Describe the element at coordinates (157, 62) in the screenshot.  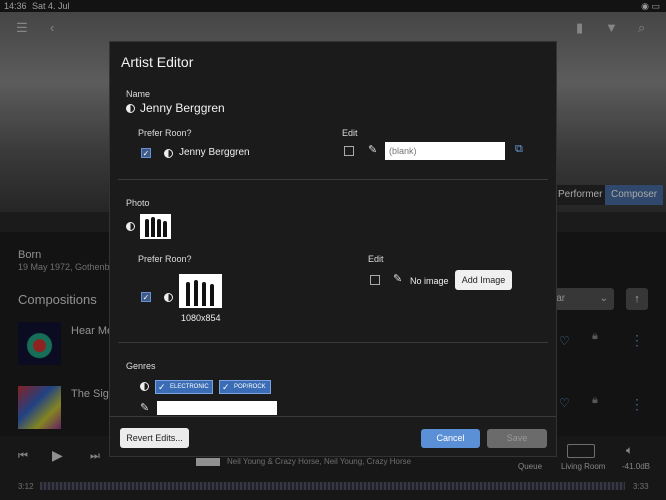
I see `dialog-title: Artist Editor` at that location.